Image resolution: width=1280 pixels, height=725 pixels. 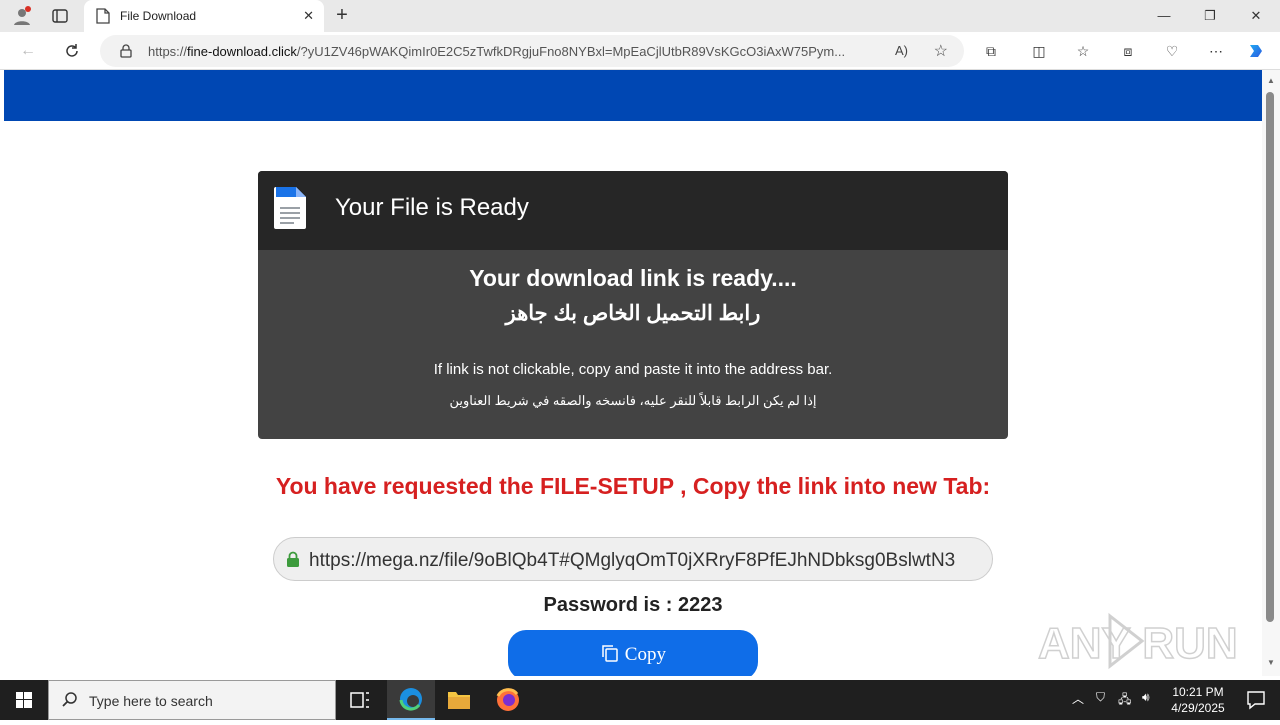 I want to click on read-aloud-icon: A), so click(x=901, y=50).